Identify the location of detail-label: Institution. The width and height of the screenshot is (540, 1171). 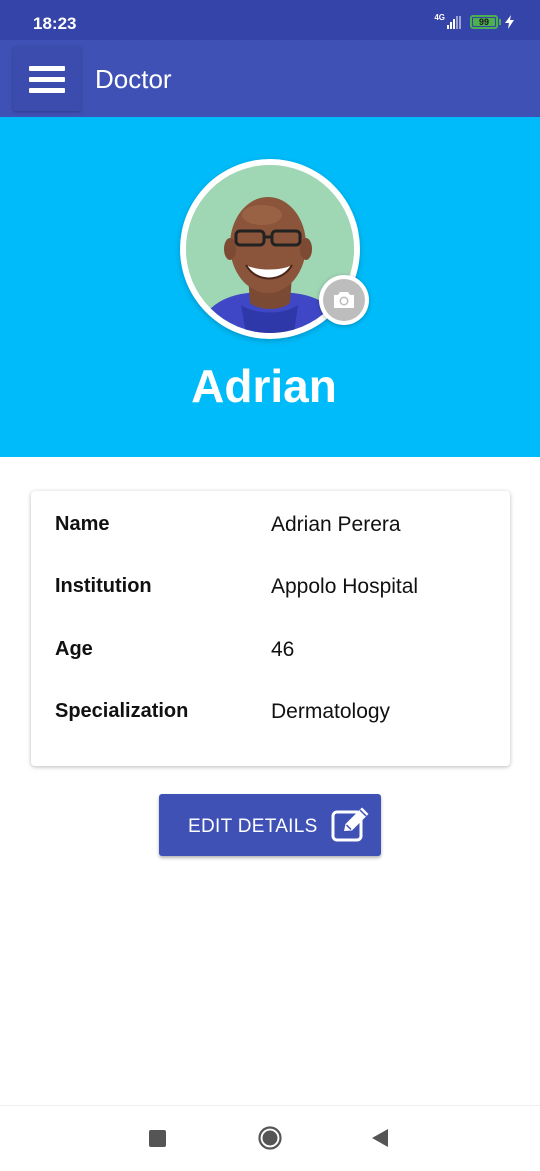
(103, 586).